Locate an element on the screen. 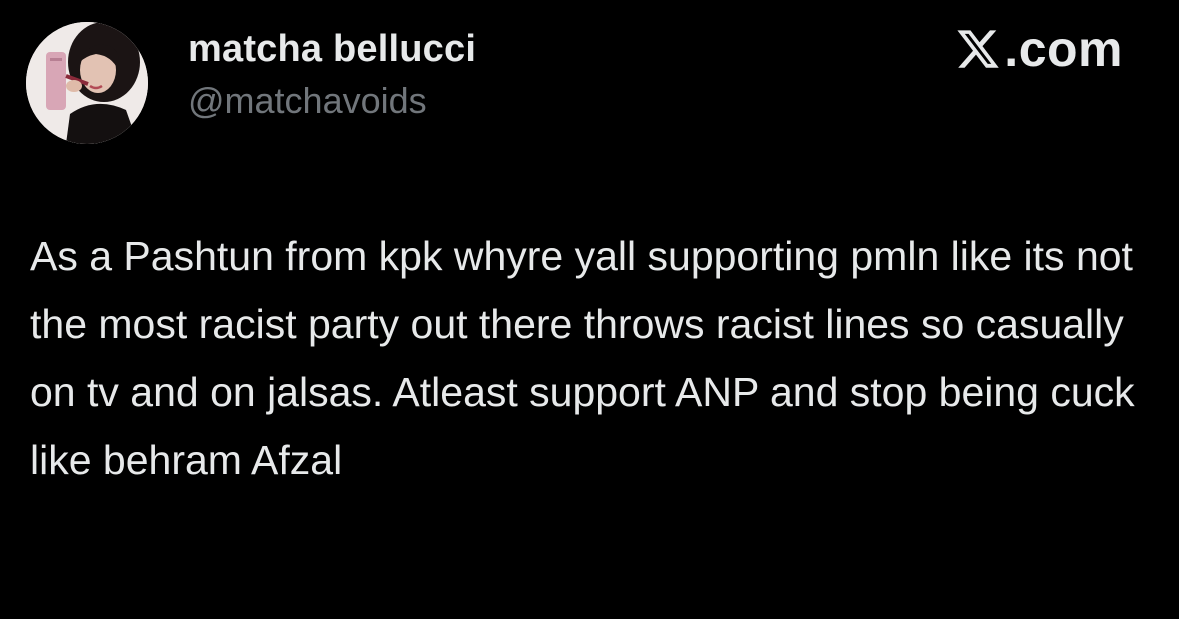  brand-text: .com is located at coordinates (1063, 49).